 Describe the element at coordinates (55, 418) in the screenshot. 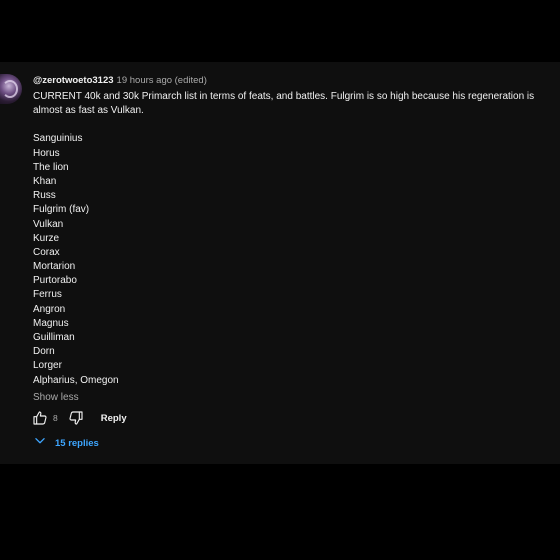

I see `like-count: 8` at that location.